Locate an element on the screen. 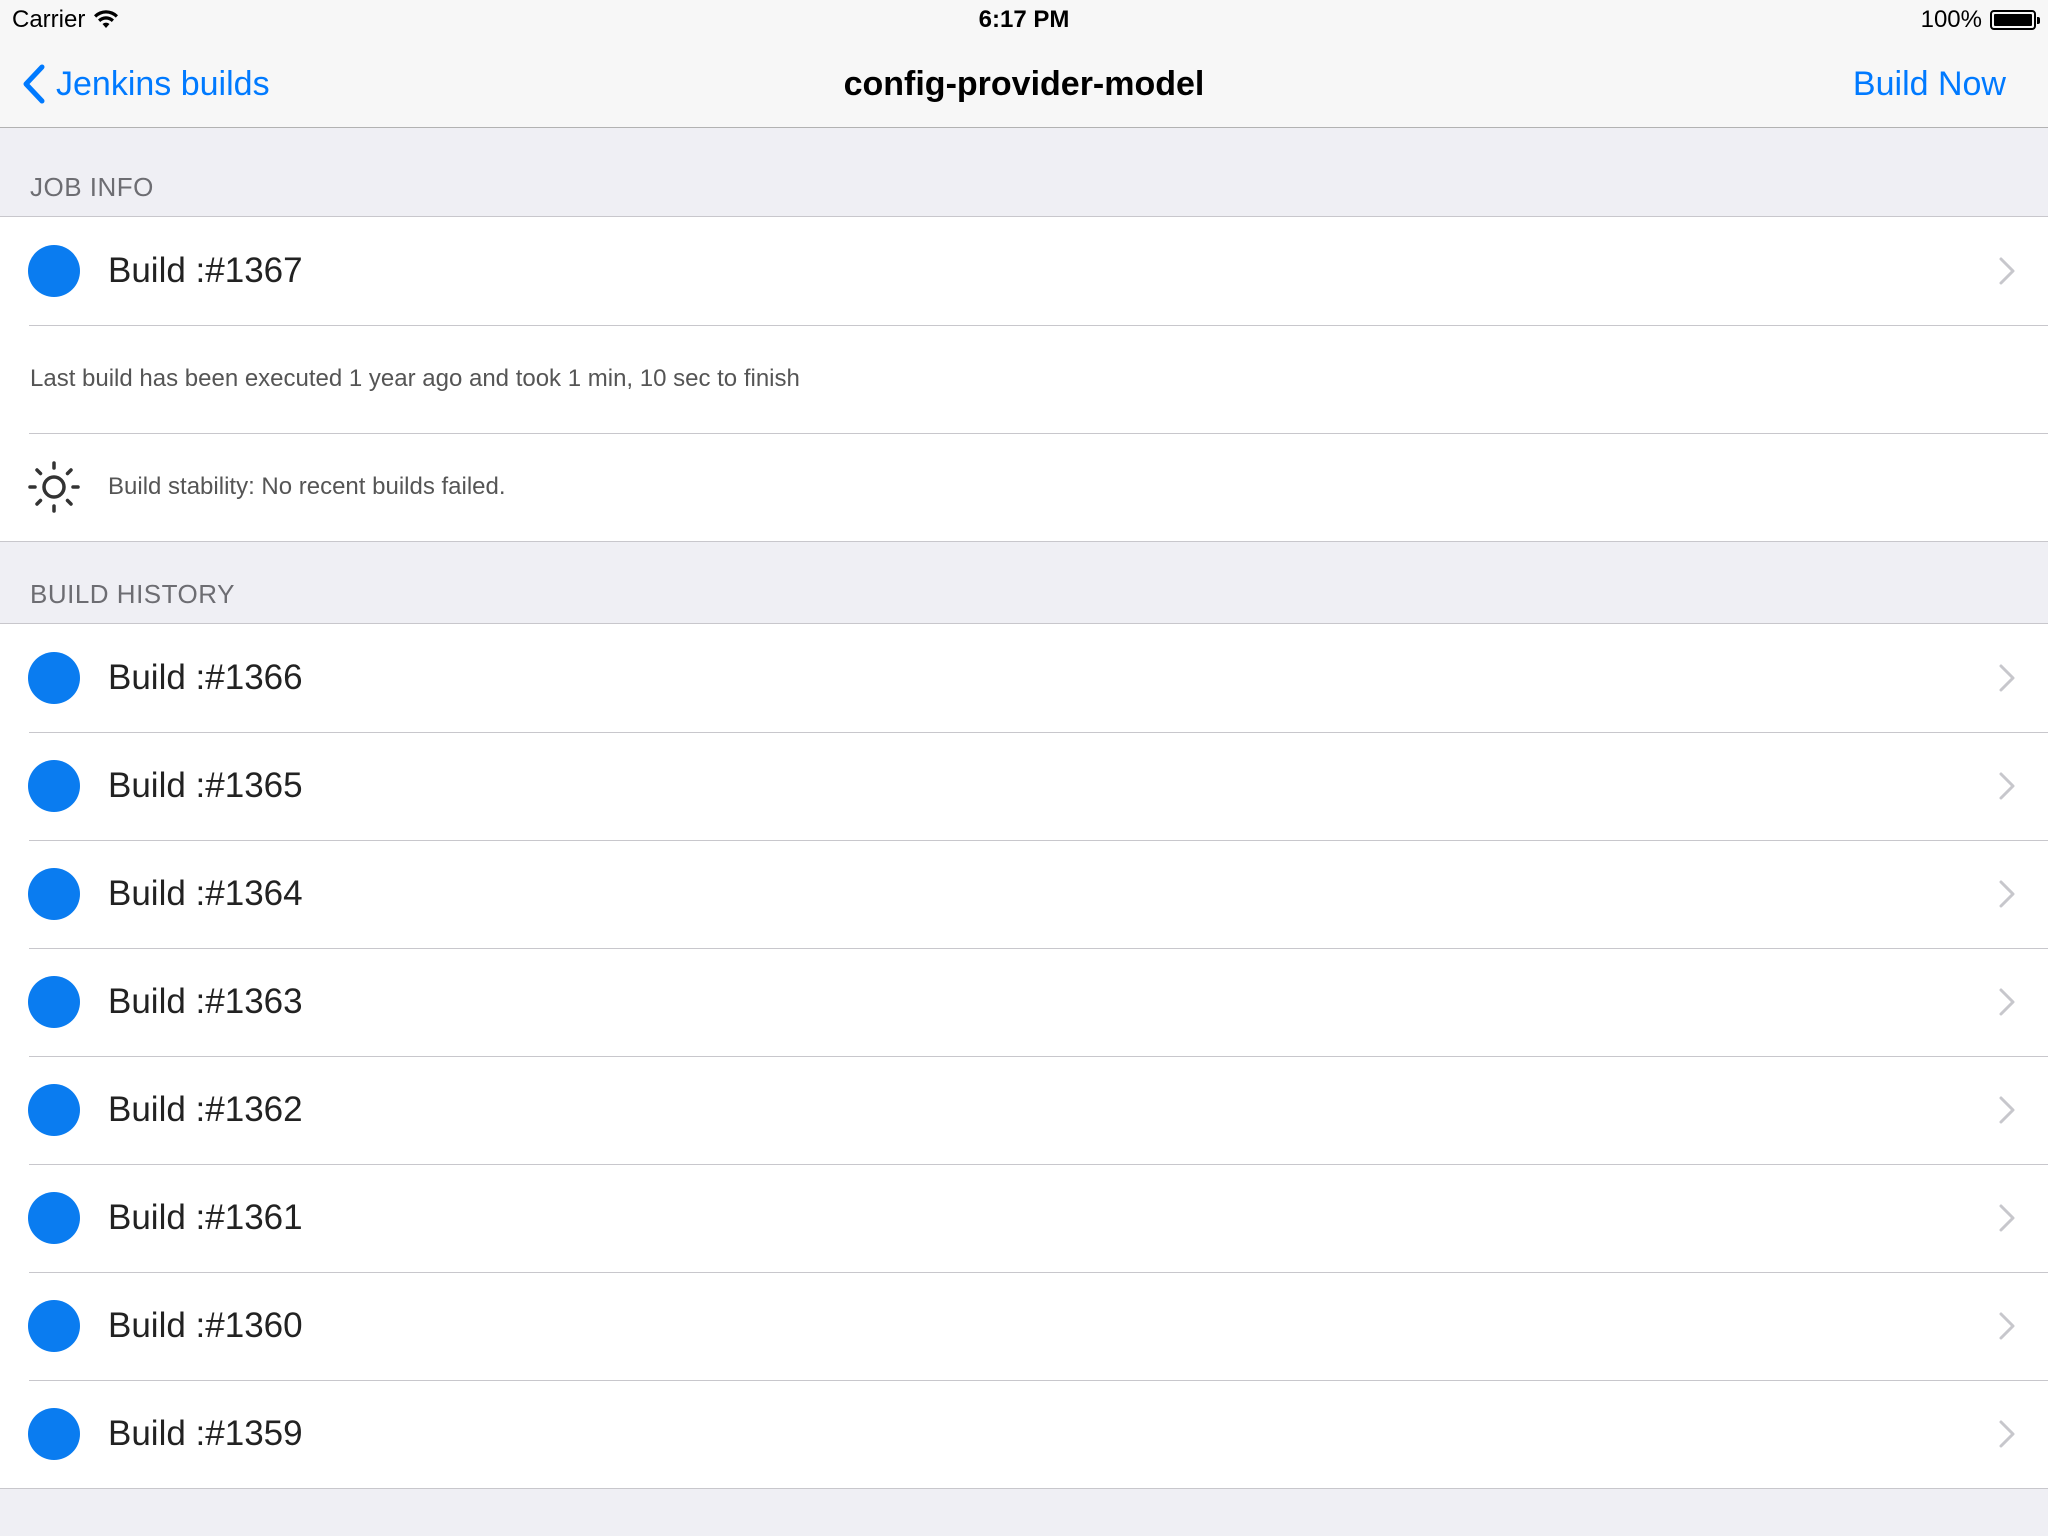 This screenshot has height=1536, width=2048. build-label: Build :#1363 is located at coordinates (205, 1001).